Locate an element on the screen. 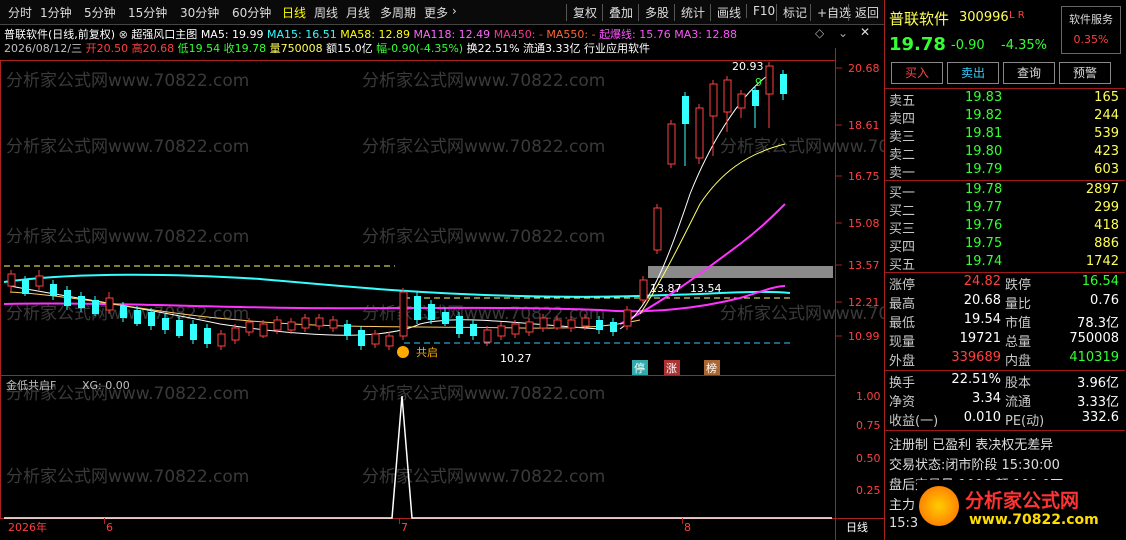 The width and height of the screenshot is (1126, 540). asks-price: 19.81 is located at coordinates (984, 133).